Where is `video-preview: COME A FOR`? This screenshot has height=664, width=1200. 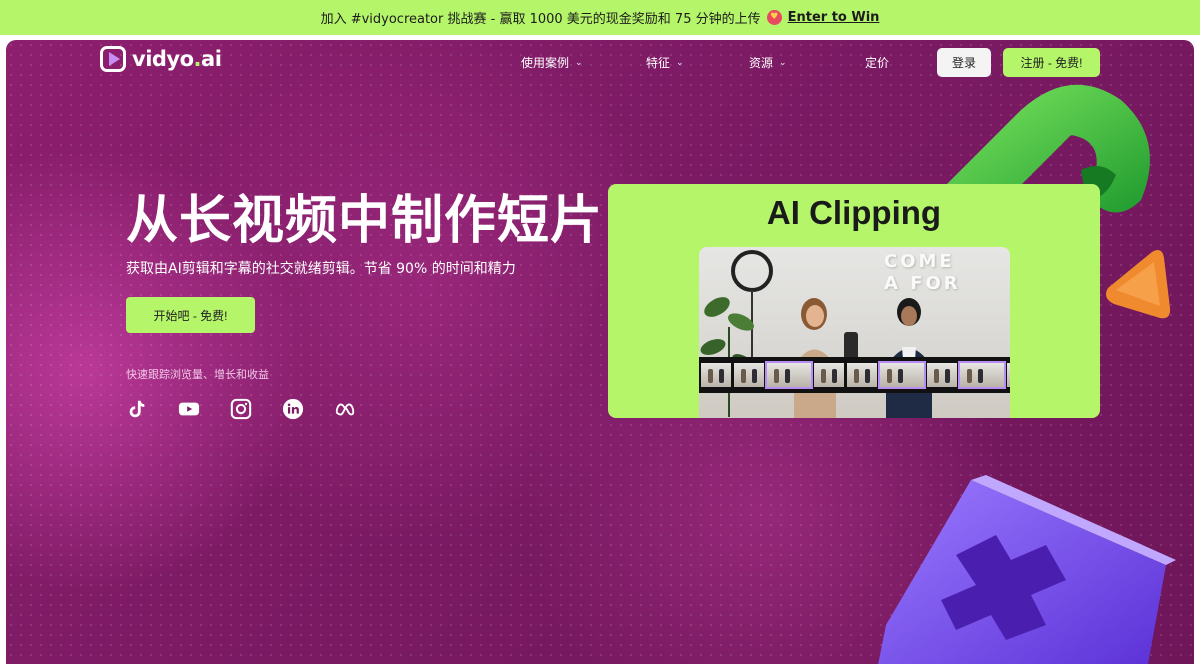
video-preview: COME A FOR is located at coordinates (854, 332).